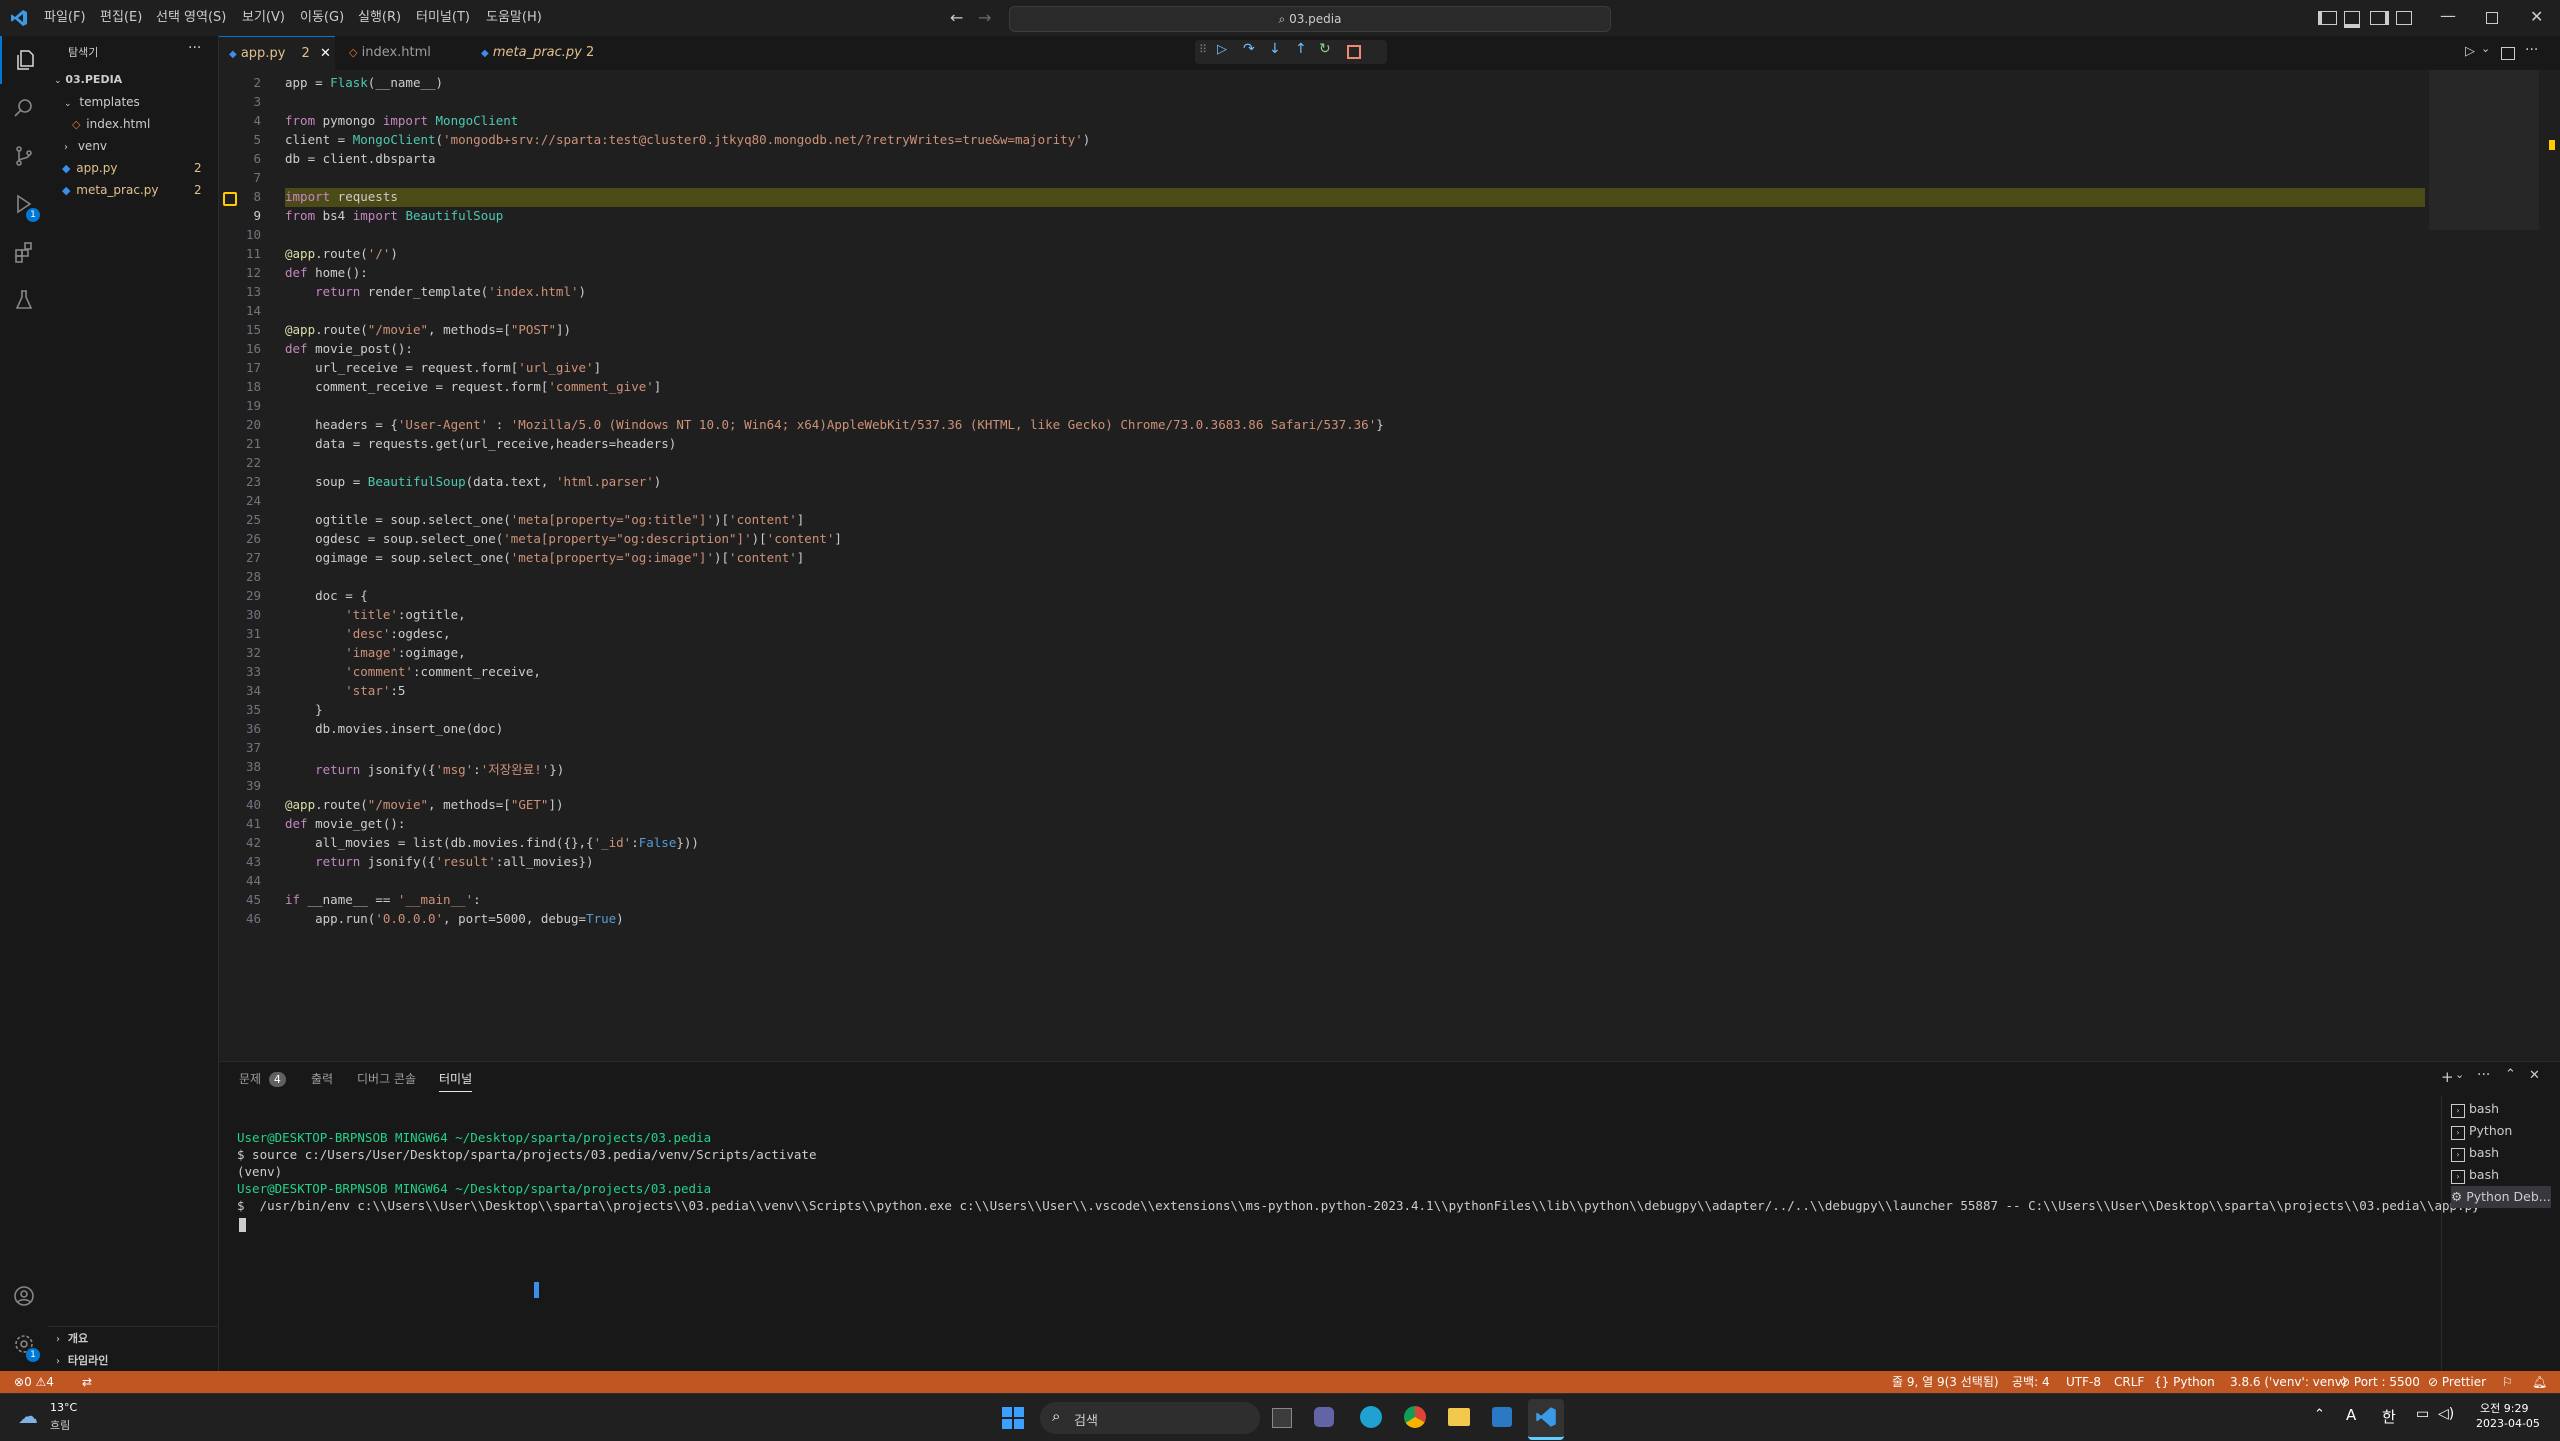  What do you see at coordinates (63, 1407) in the screenshot?
I see `weather-temperature: 13°C` at bounding box center [63, 1407].